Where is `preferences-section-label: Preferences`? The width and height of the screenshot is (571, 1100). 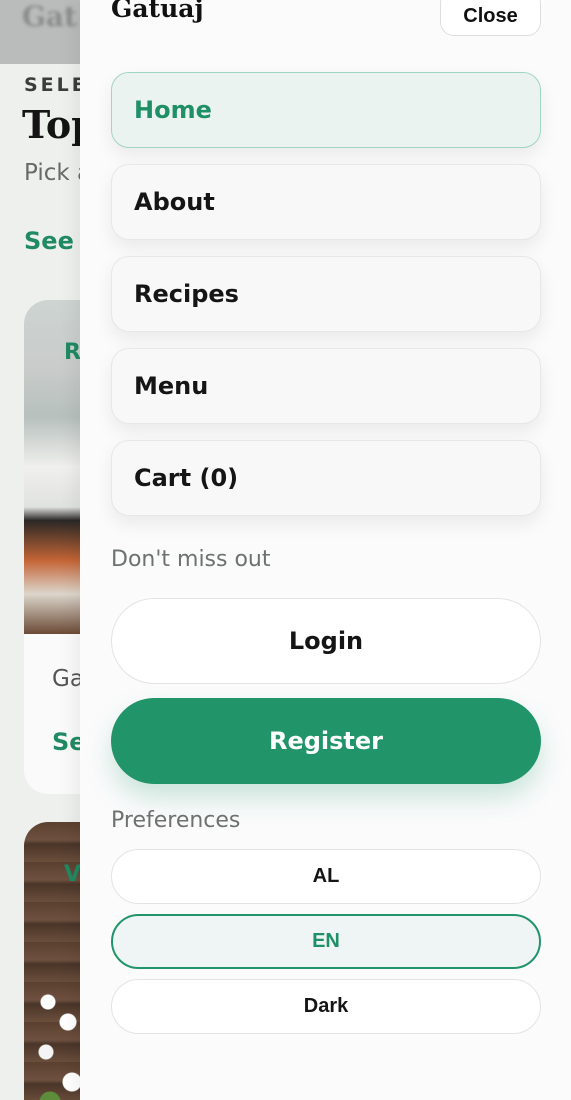 preferences-section-label: Preferences is located at coordinates (176, 820).